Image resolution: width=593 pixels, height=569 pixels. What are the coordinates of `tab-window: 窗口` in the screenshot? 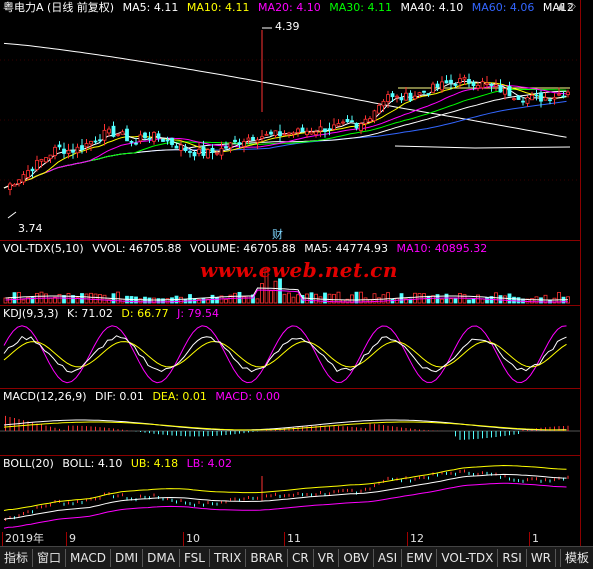 It's located at (50, 558).